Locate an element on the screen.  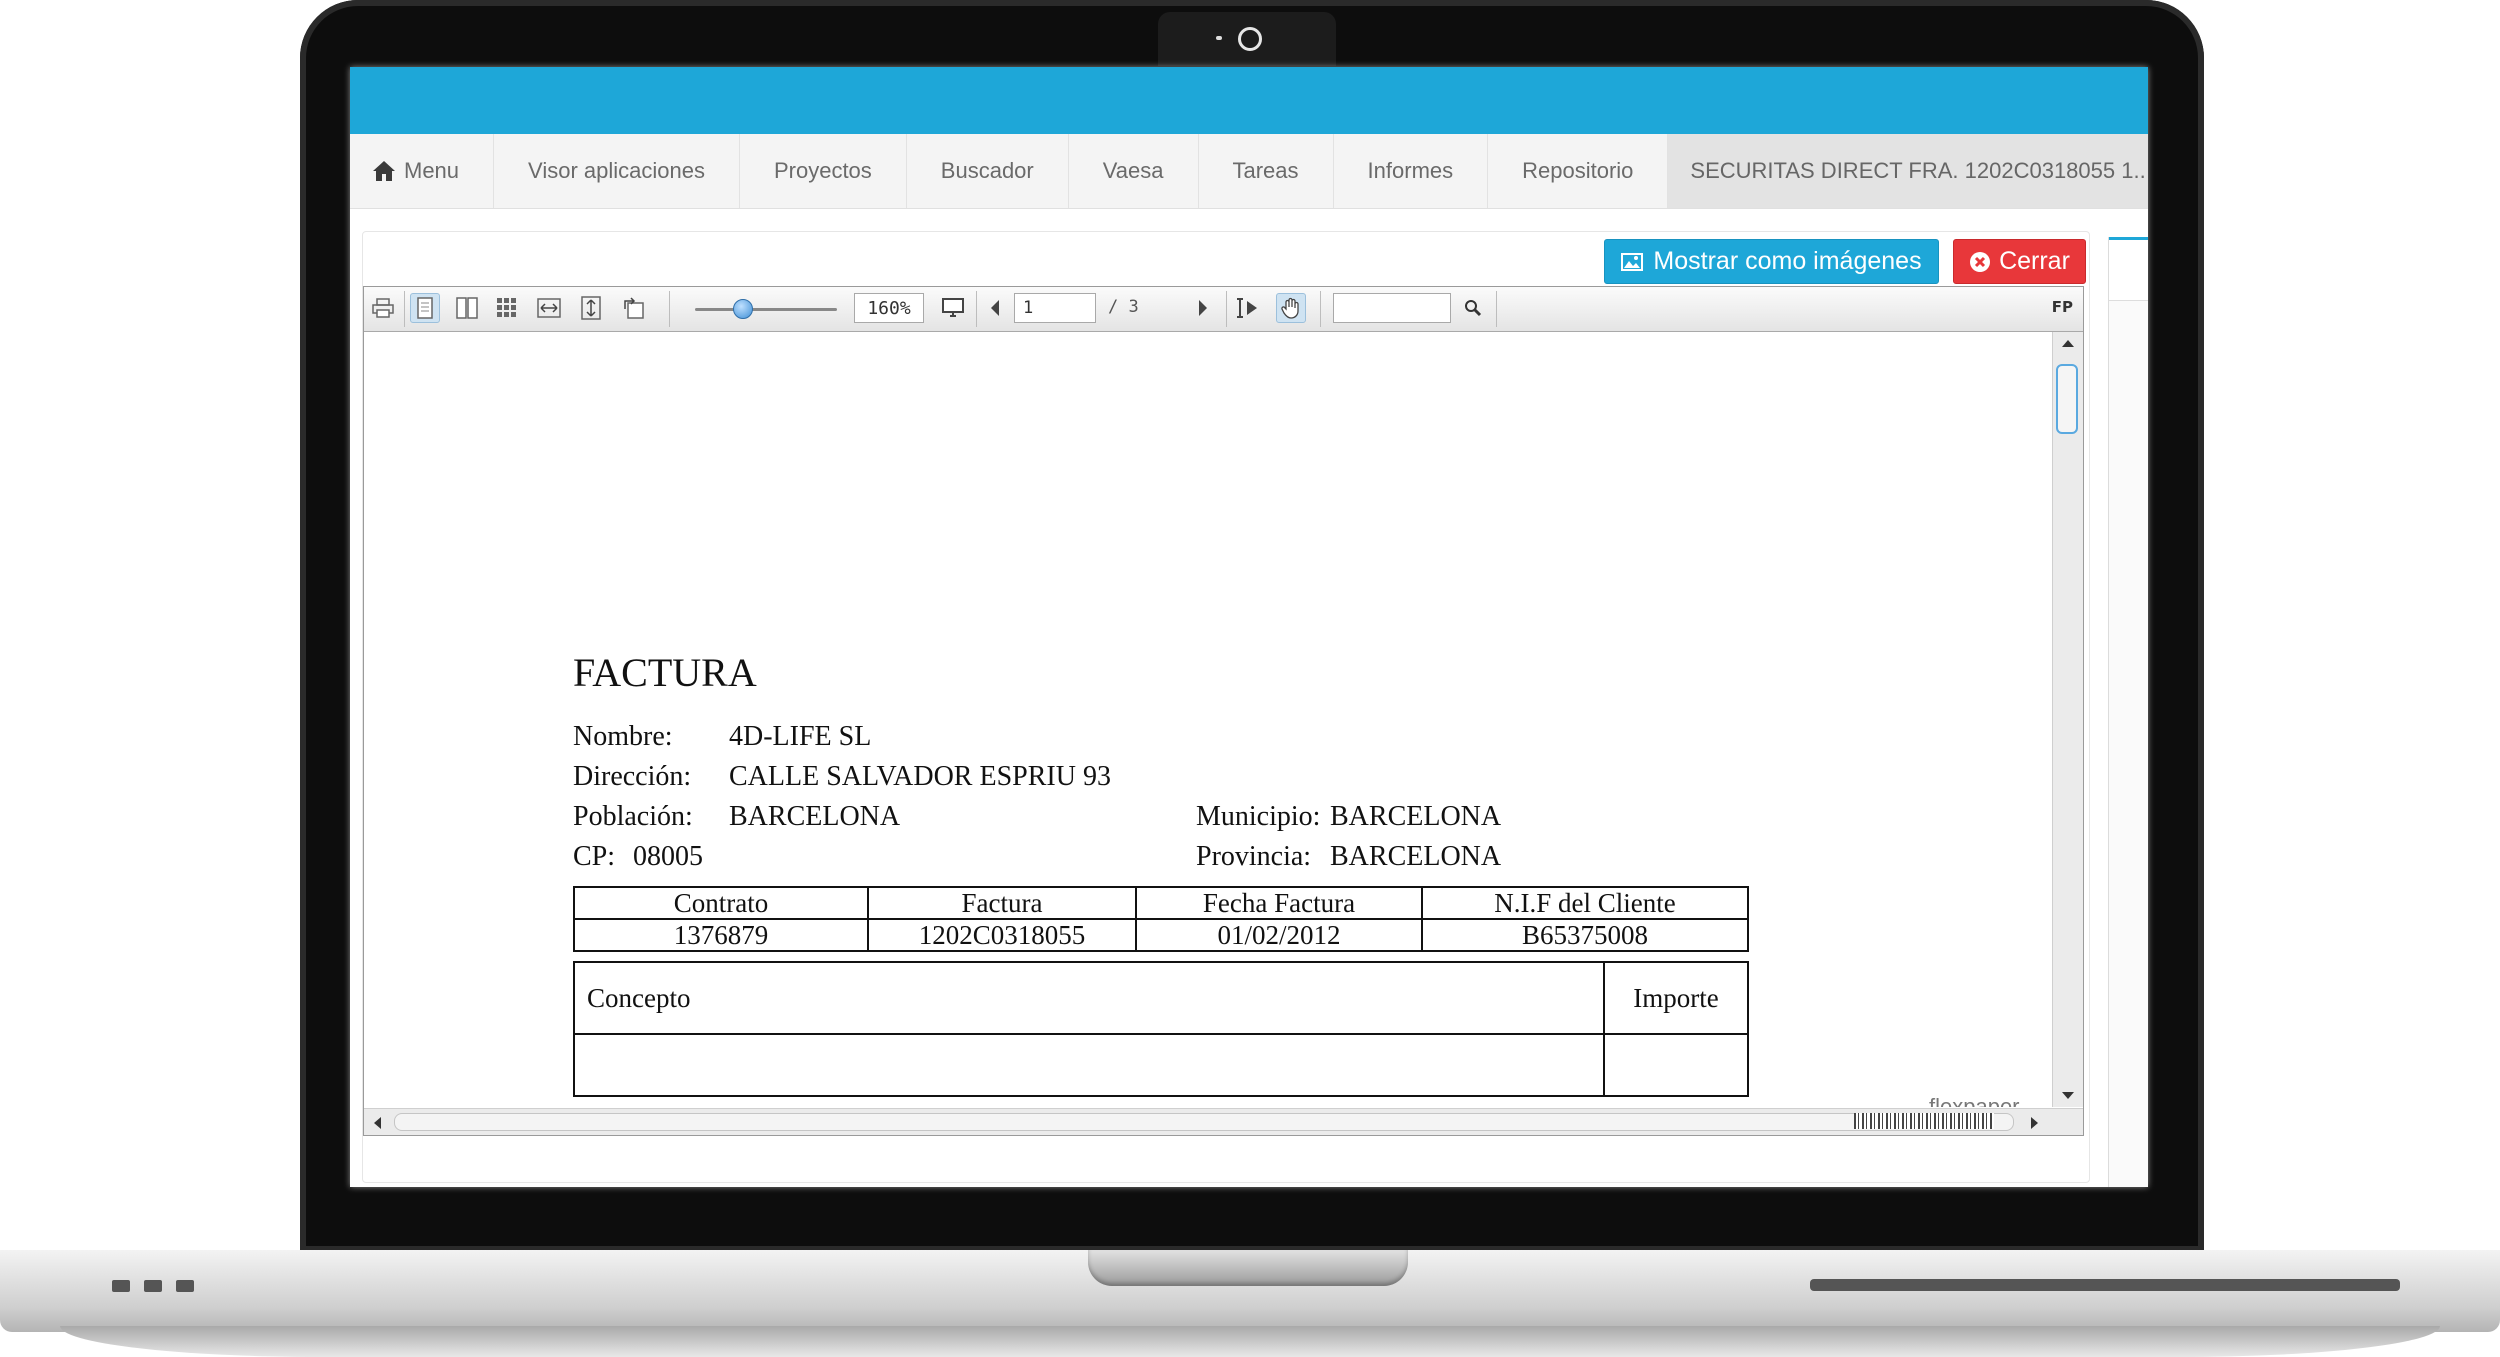
hand-tool-button is located at coordinates (1291, 308).